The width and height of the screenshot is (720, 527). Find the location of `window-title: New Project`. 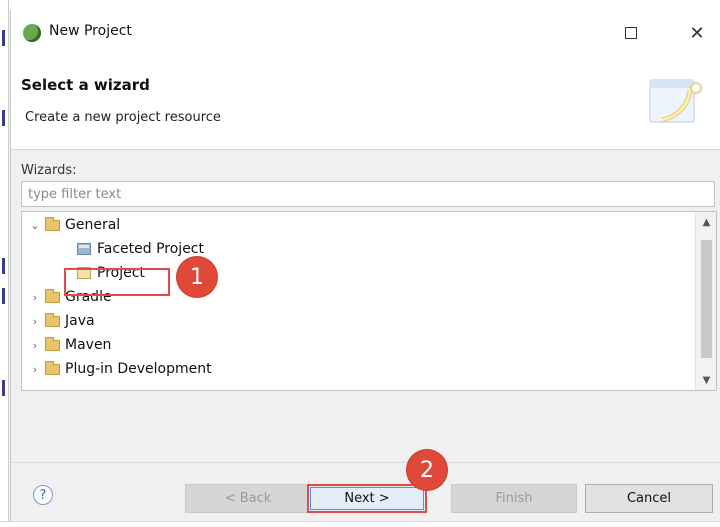

window-title: New Project is located at coordinates (90, 31).